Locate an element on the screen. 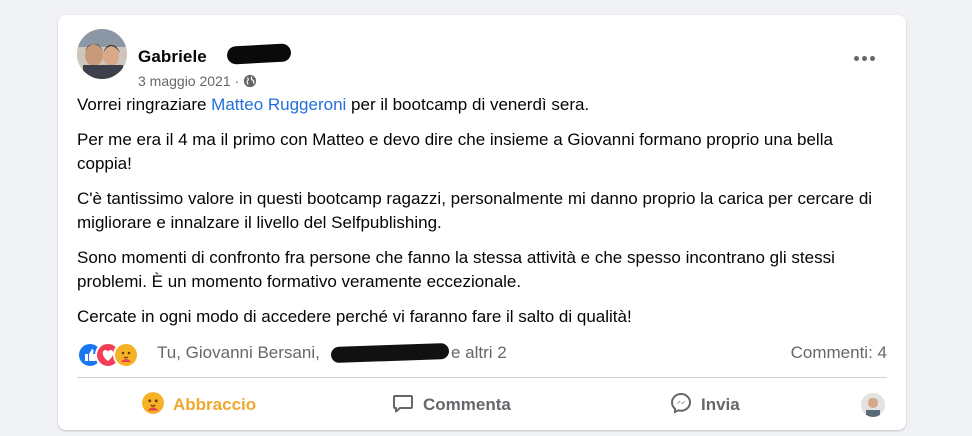  paragraph-1-end: per il bootcamp di venerdì sera. is located at coordinates (468, 104).